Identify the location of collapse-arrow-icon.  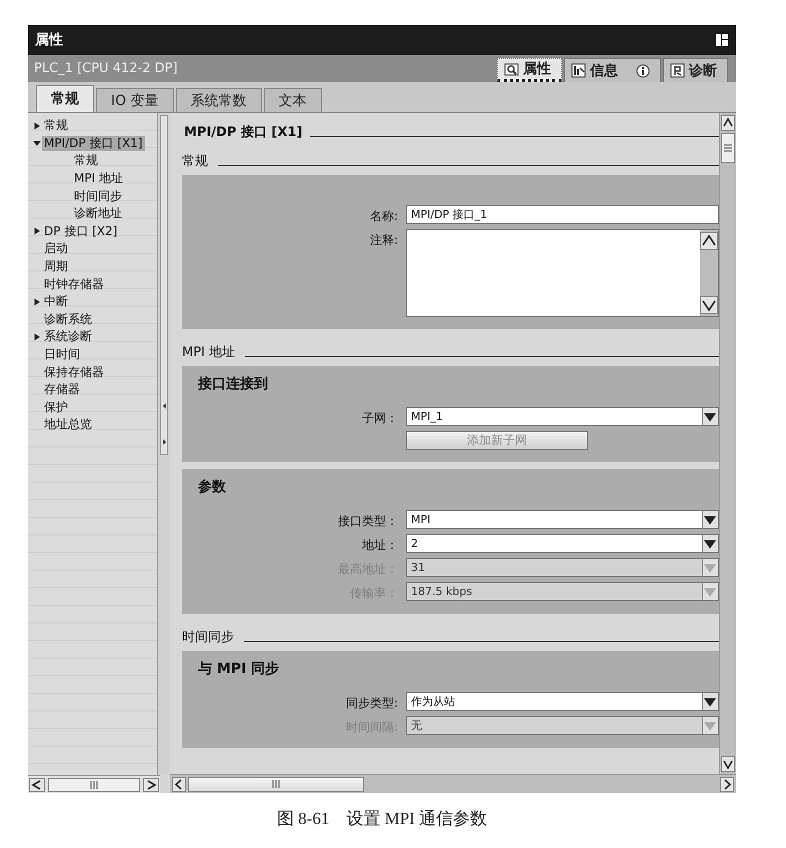
(164, 406).